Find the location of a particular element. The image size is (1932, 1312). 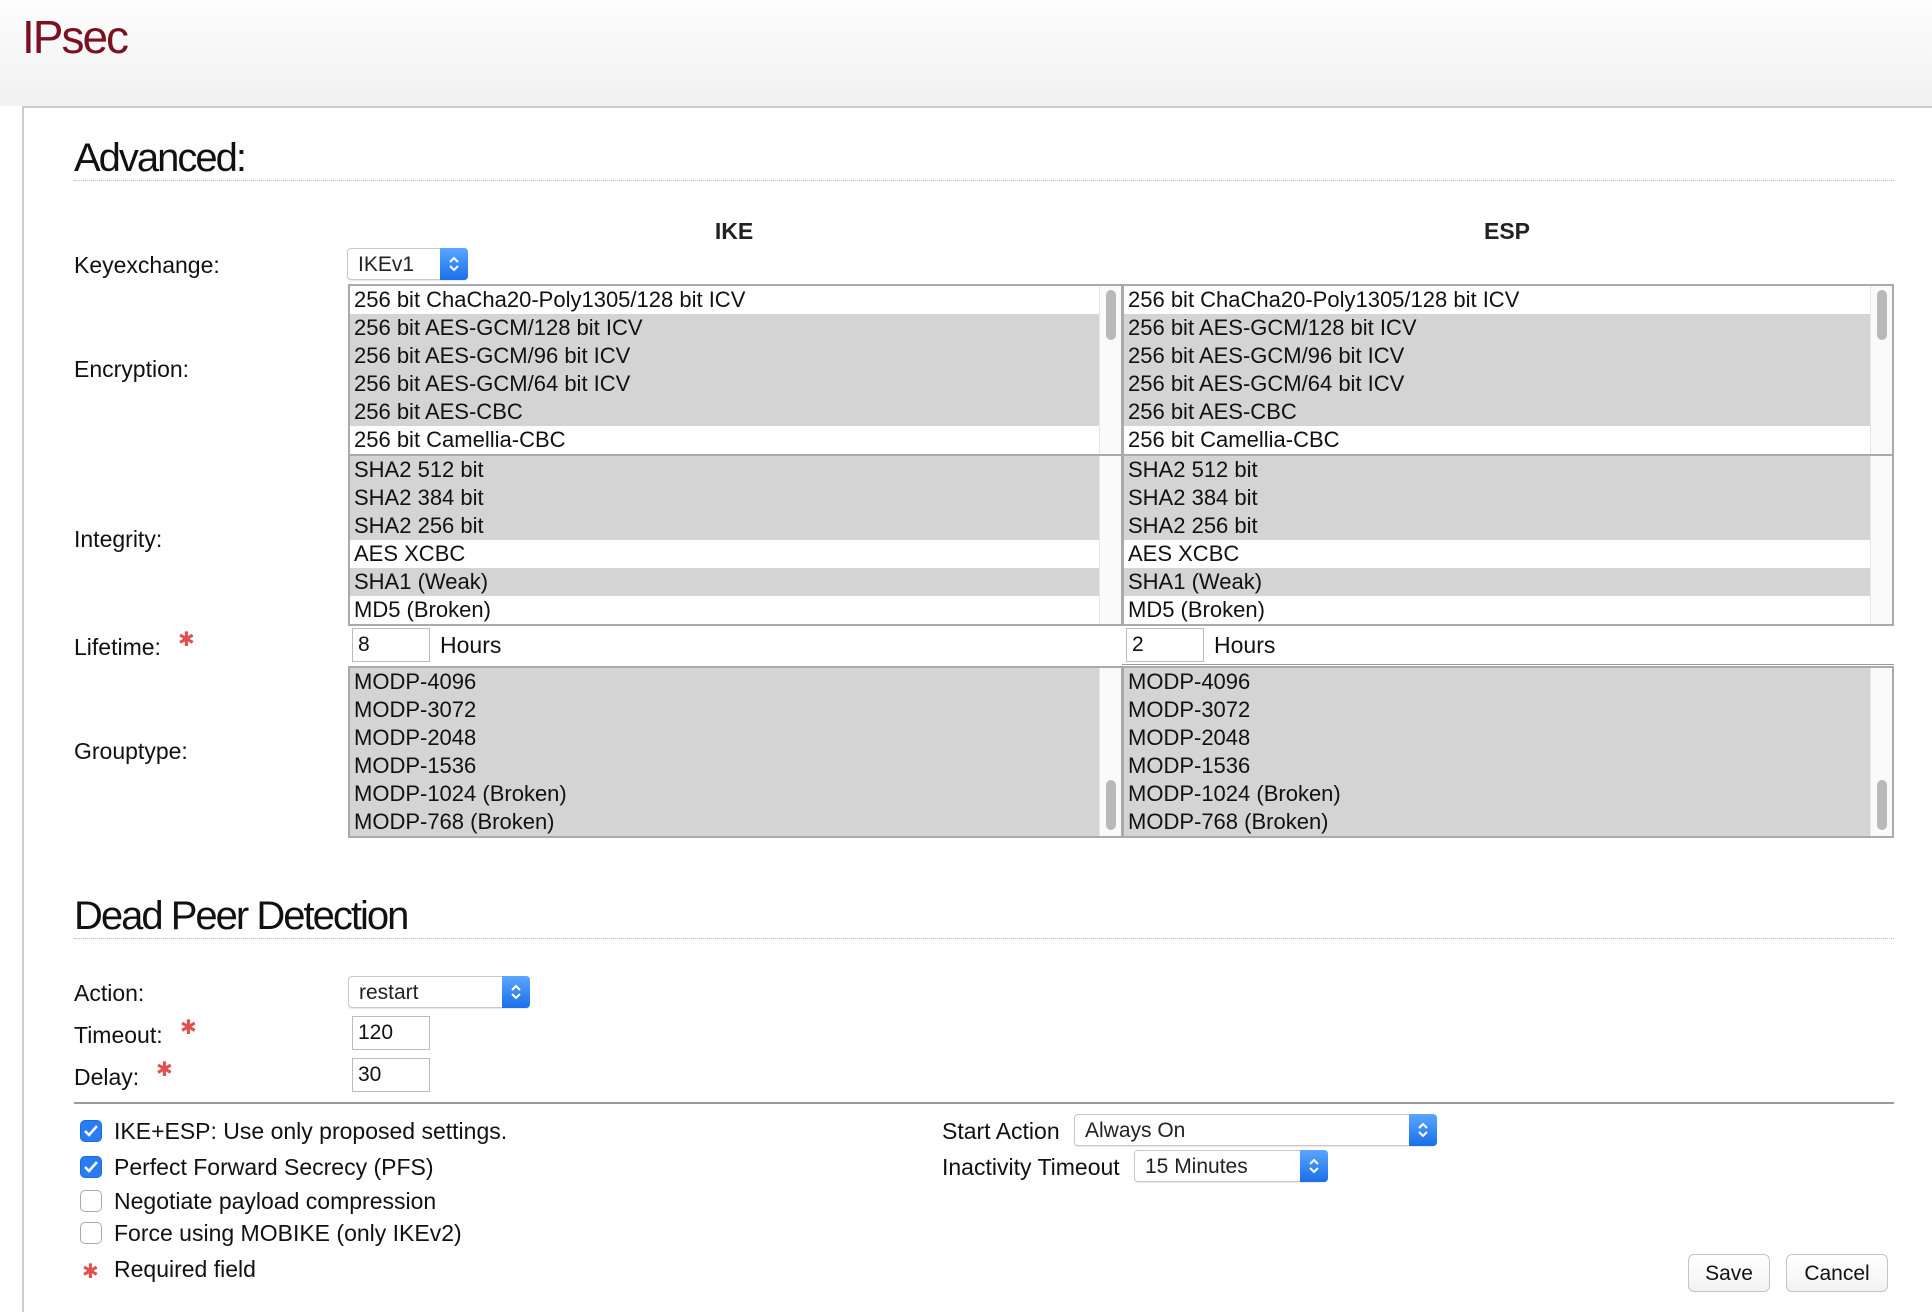

column-header-ike: IKE is located at coordinates (734, 231).